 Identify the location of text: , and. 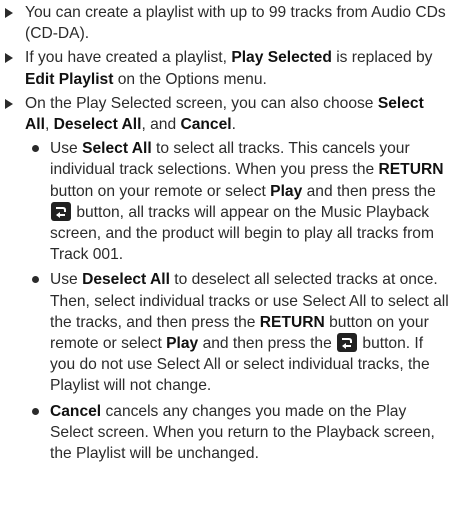
(161, 125).